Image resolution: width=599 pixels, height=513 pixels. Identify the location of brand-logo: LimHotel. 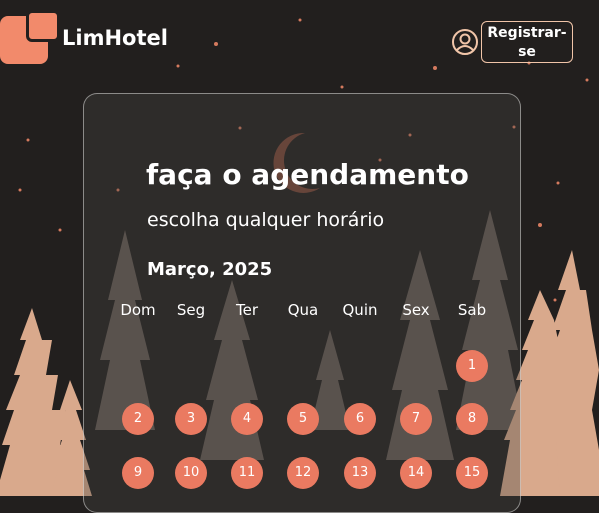
(84, 38).